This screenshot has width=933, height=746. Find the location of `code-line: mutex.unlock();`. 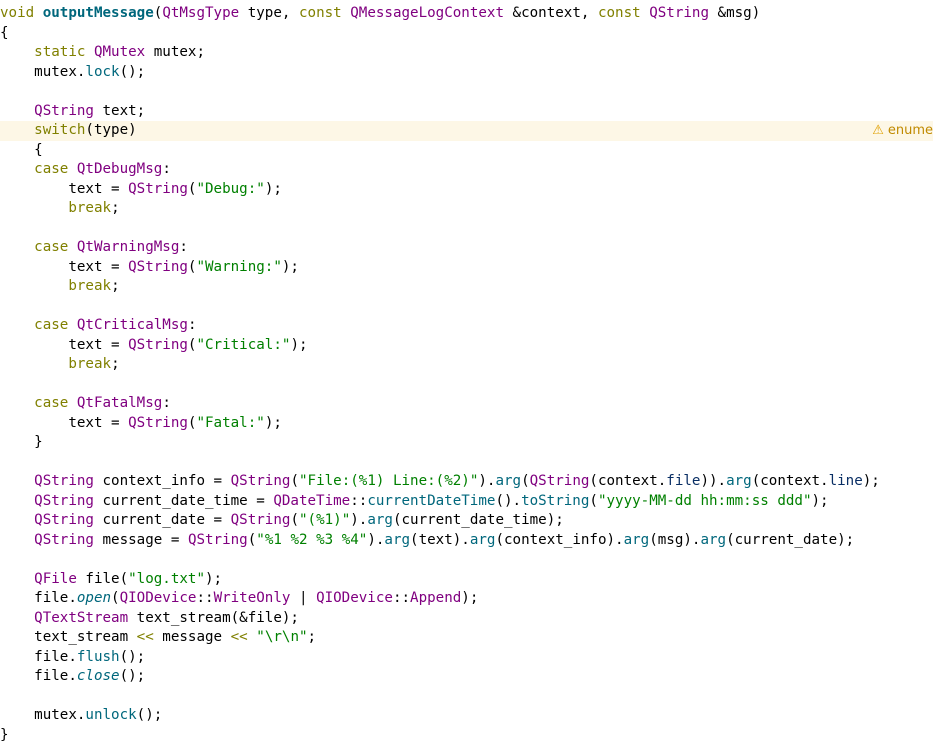

code-line: mutex.unlock(); is located at coordinates (466, 716).